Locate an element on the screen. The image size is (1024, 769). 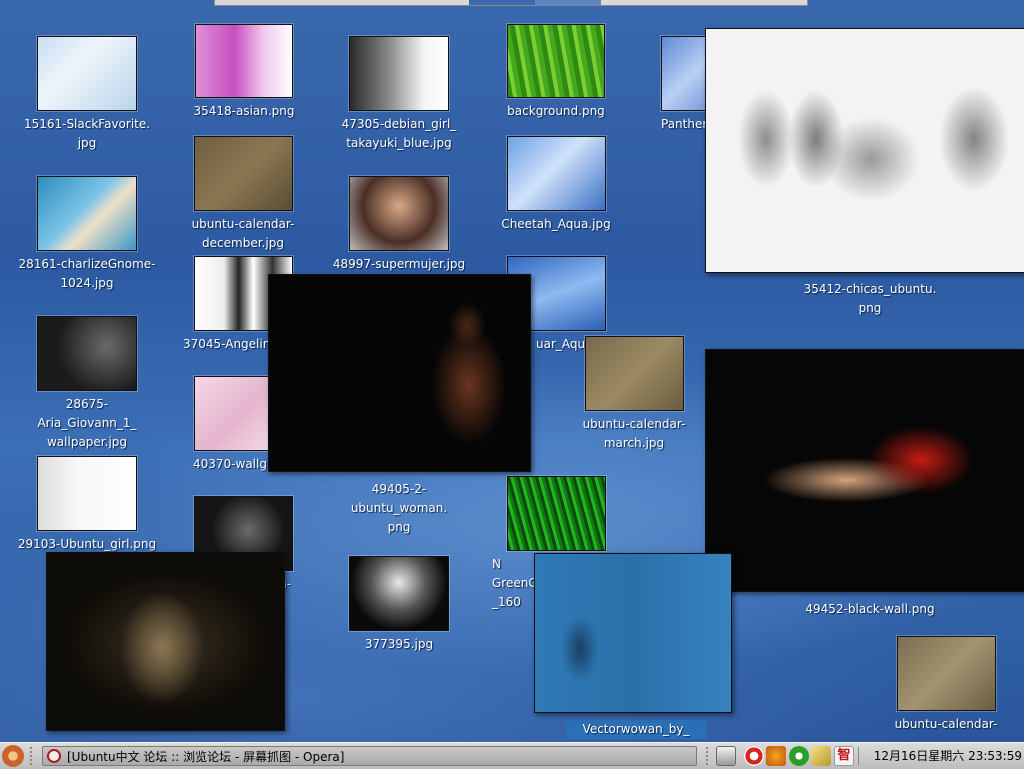
icon-label: 35412-chicas_ubuntu. png is located at coordinates (870, 298).